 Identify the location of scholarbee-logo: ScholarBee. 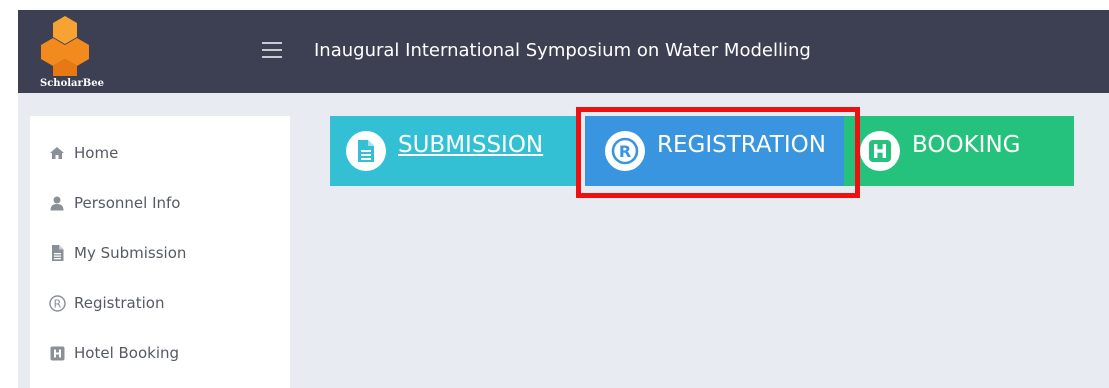
(71, 51).